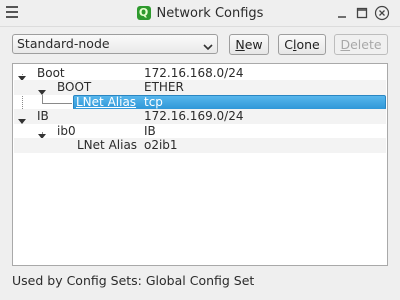 The height and width of the screenshot is (300, 400). Describe the element at coordinates (200, 87) in the screenshot. I see `tree-row-boot-ether: BOOT ETHER` at that location.